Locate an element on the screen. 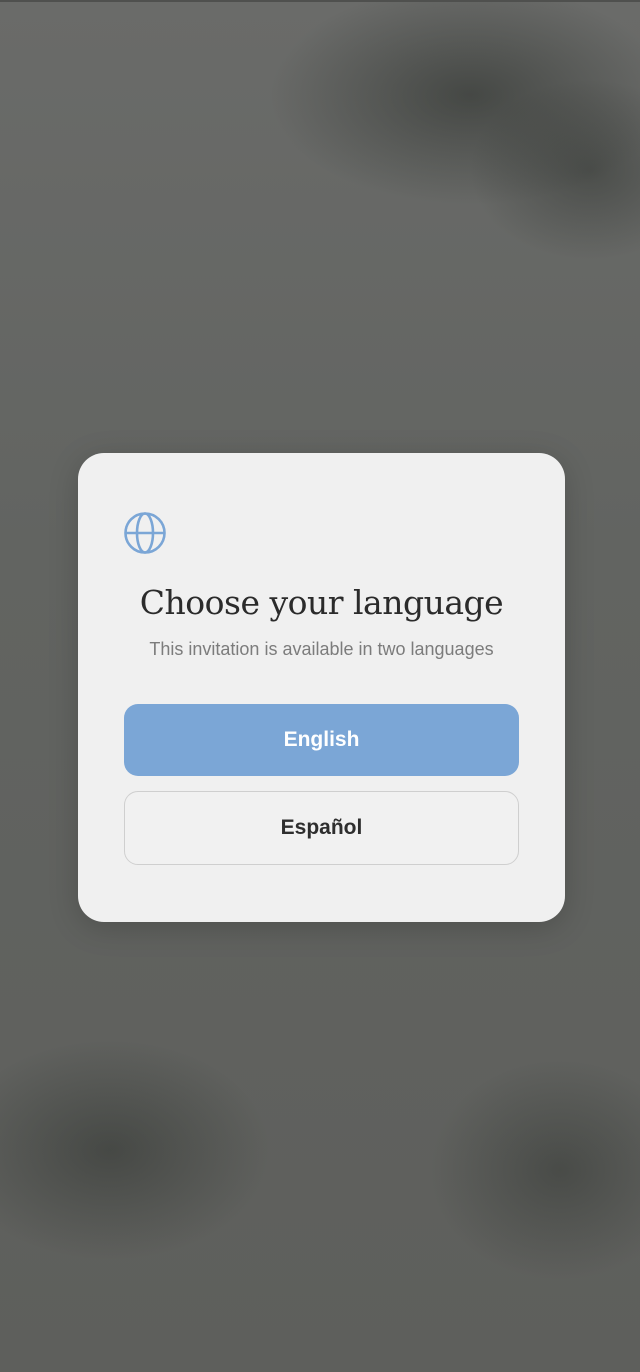 This screenshot has height=1372, width=640. modal-title: Choose your language is located at coordinates (321, 602).